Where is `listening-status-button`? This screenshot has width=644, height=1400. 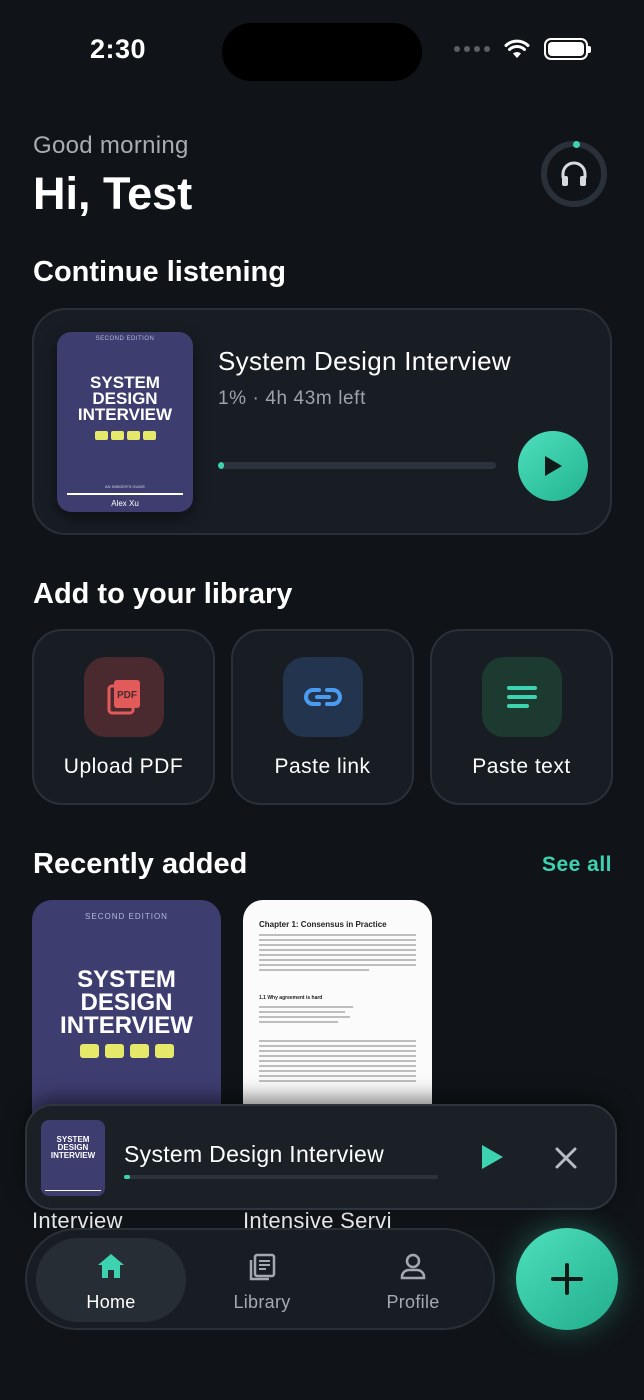 listening-status-button is located at coordinates (574, 174).